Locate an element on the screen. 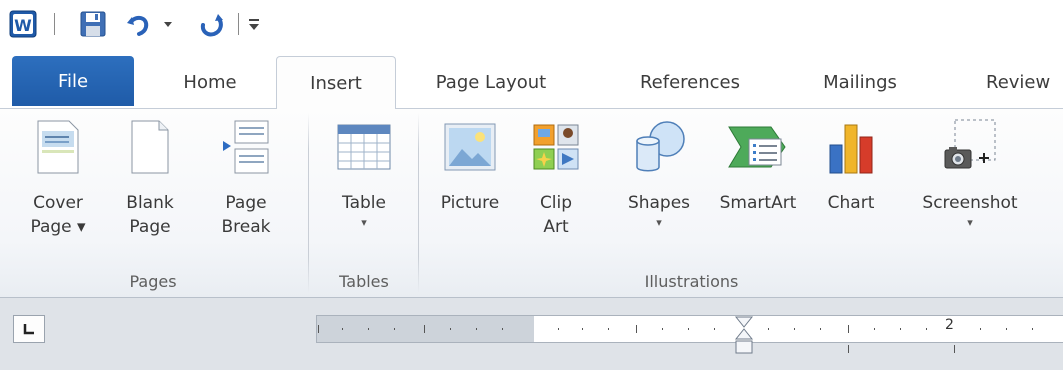 This screenshot has height=370, width=1063. group-label-tables: Tables is located at coordinates (364, 281).